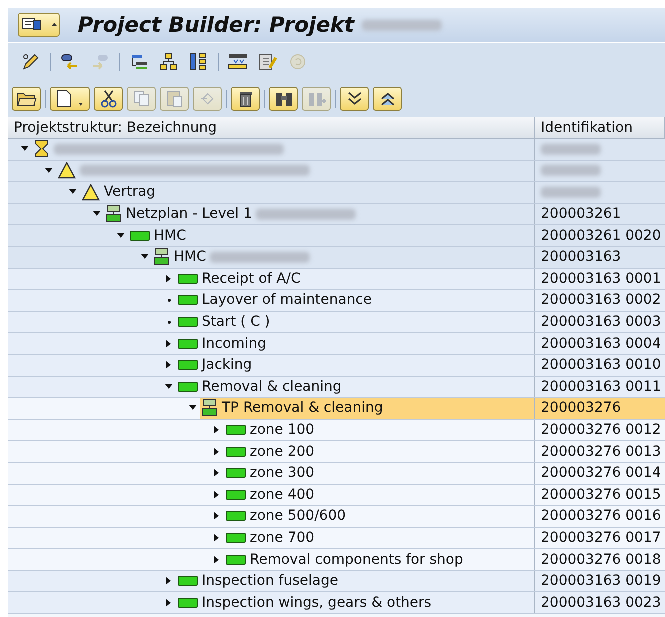 The image size is (665, 617). Describe the element at coordinates (130, 192) in the screenshot. I see `node-label: Vertrag` at that location.